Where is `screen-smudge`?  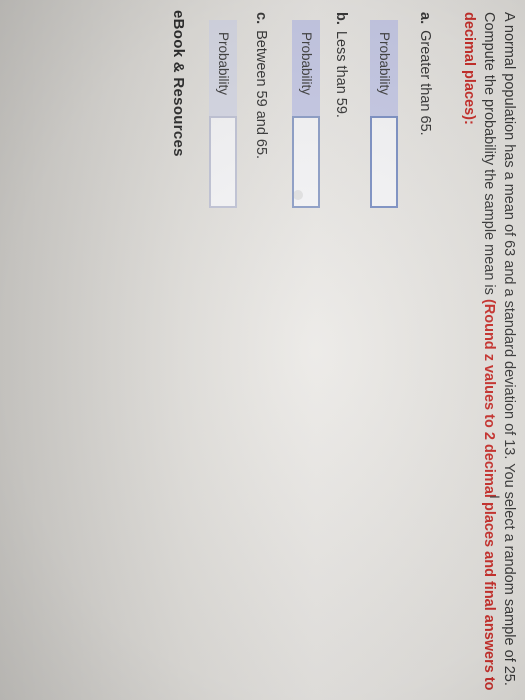
screen-smudge is located at coordinates (298, 195).